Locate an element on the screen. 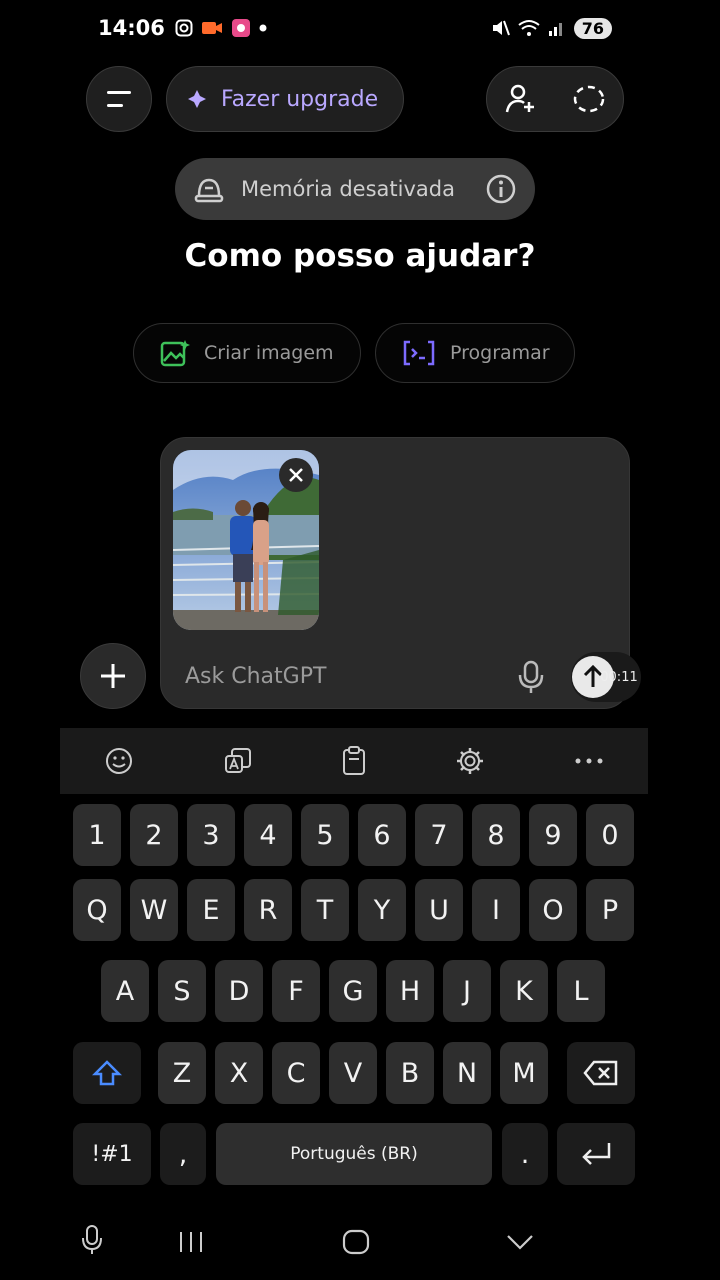 The height and width of the screenshot is (1280, 720). key-p: P is located at coordinates (610, 910).